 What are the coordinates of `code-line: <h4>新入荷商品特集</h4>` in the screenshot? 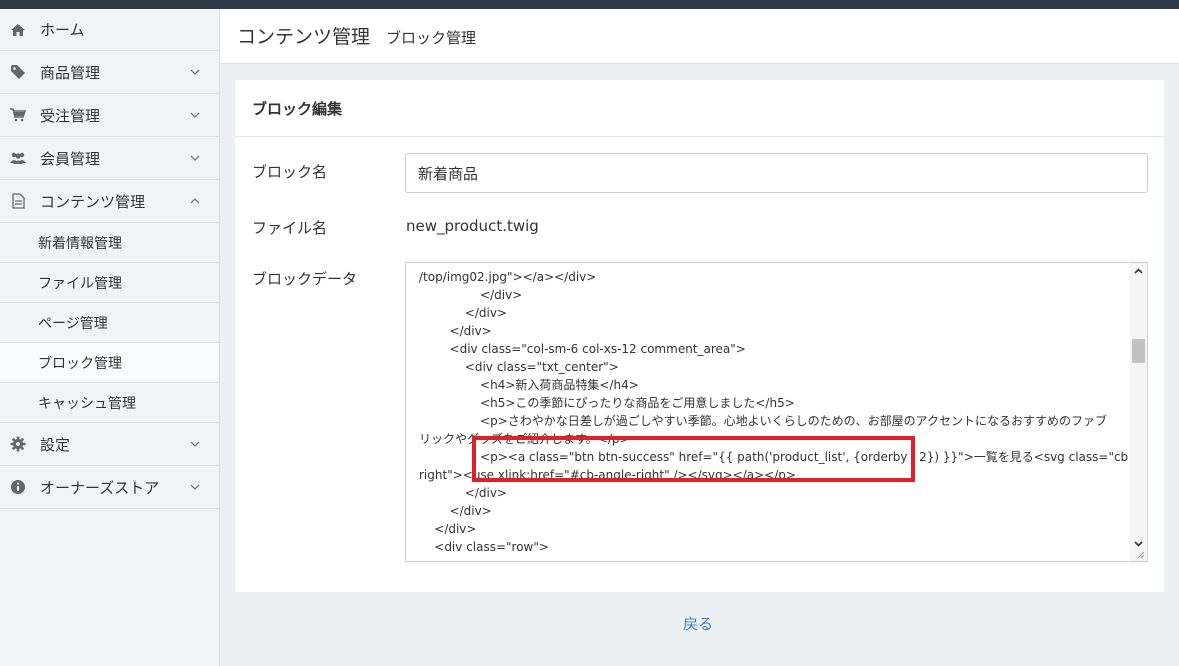 It's located at (529, 385).